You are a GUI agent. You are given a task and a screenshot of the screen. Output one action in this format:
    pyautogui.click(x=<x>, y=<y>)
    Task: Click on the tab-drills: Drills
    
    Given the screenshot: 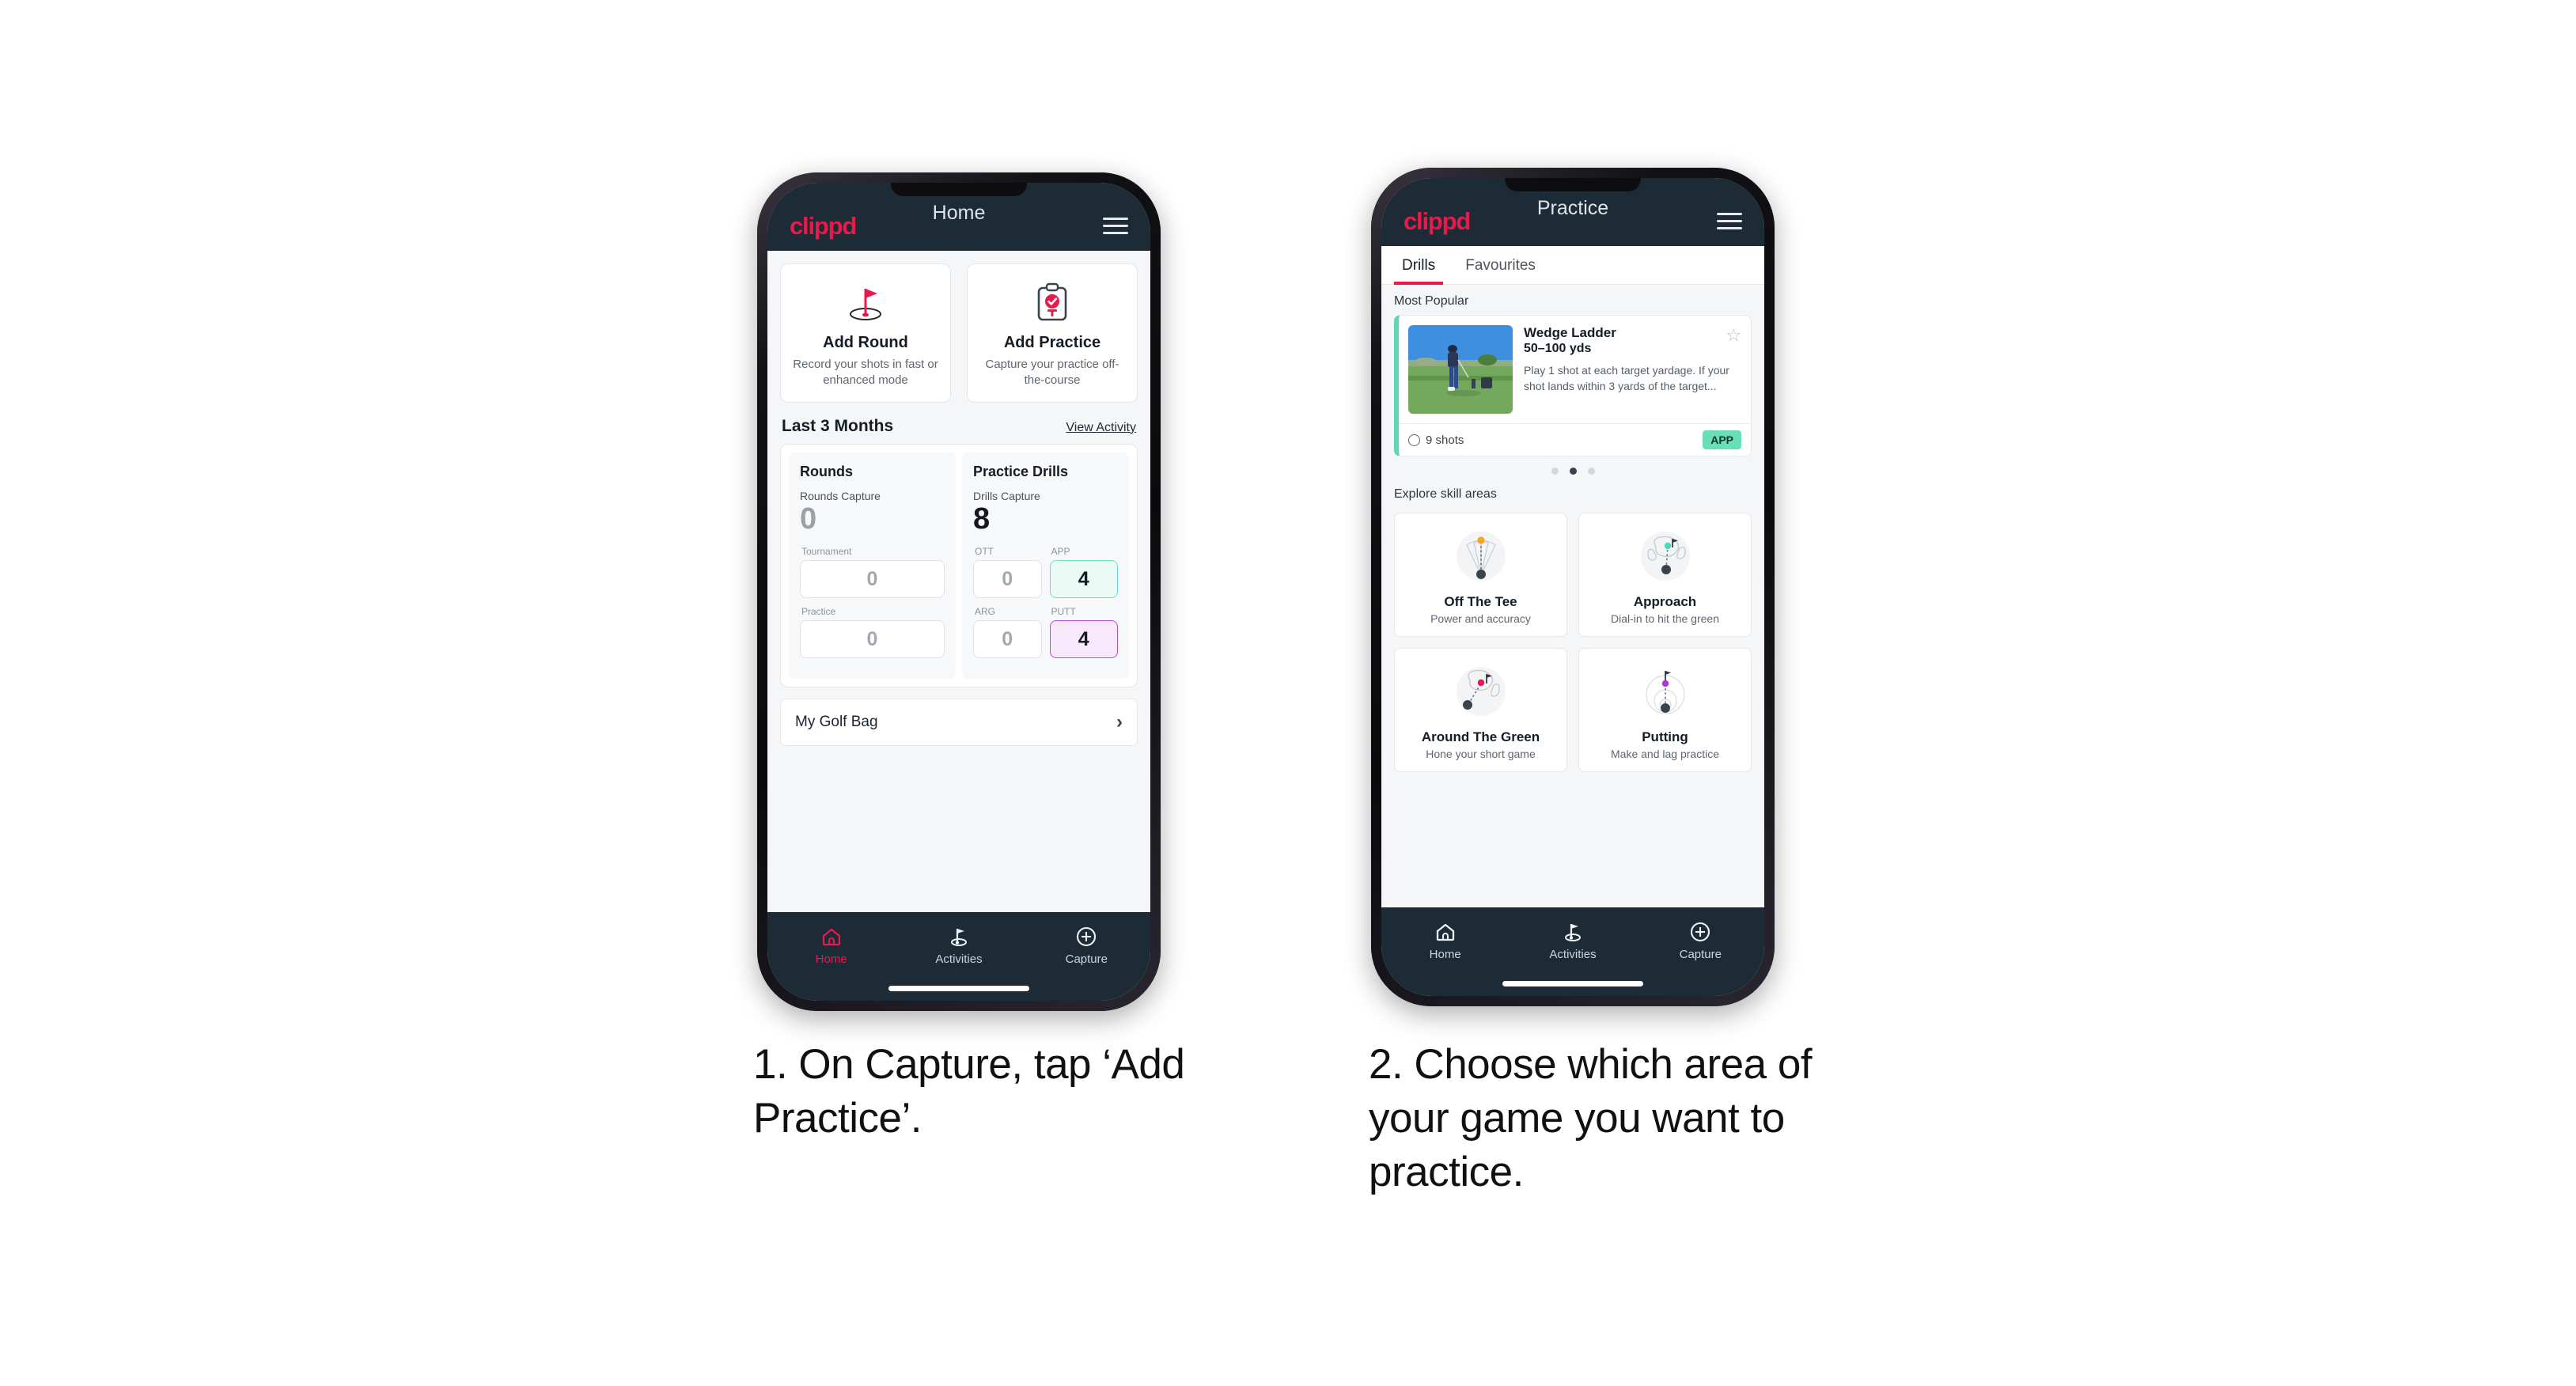 What is the action you would take?
    pyautogui.click(x=1419, y=266)
    